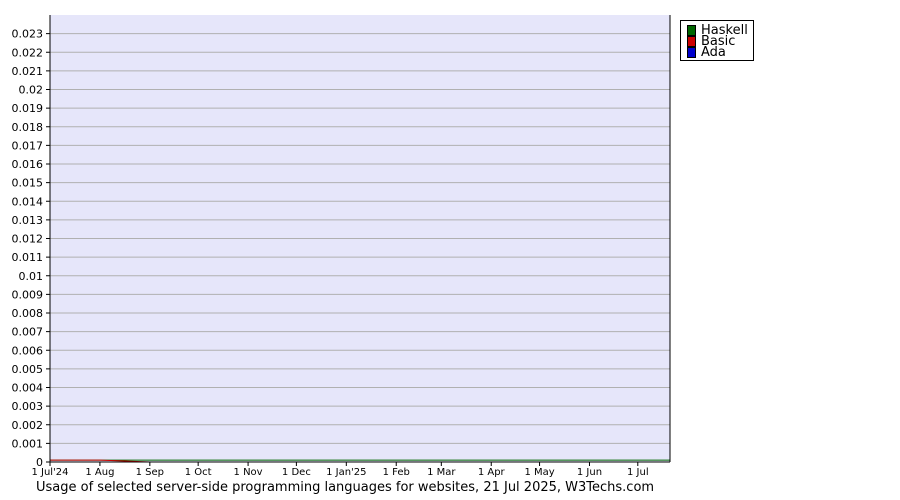 This screenshot has height=500, width=900. I want to click on y-tick-label: 0.003, so click(28, 406).